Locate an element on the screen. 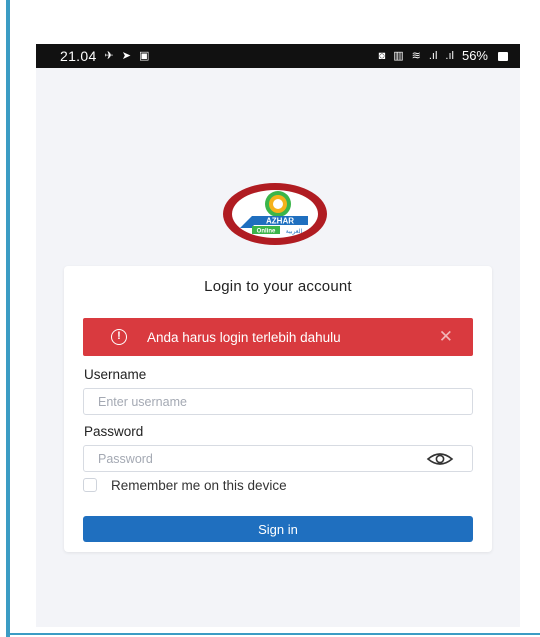 The height and width of the screenshot is (637, 540). error-alert: ! Anda harus login terlebih dahulu ✕ is located at coordinates (278, 337).